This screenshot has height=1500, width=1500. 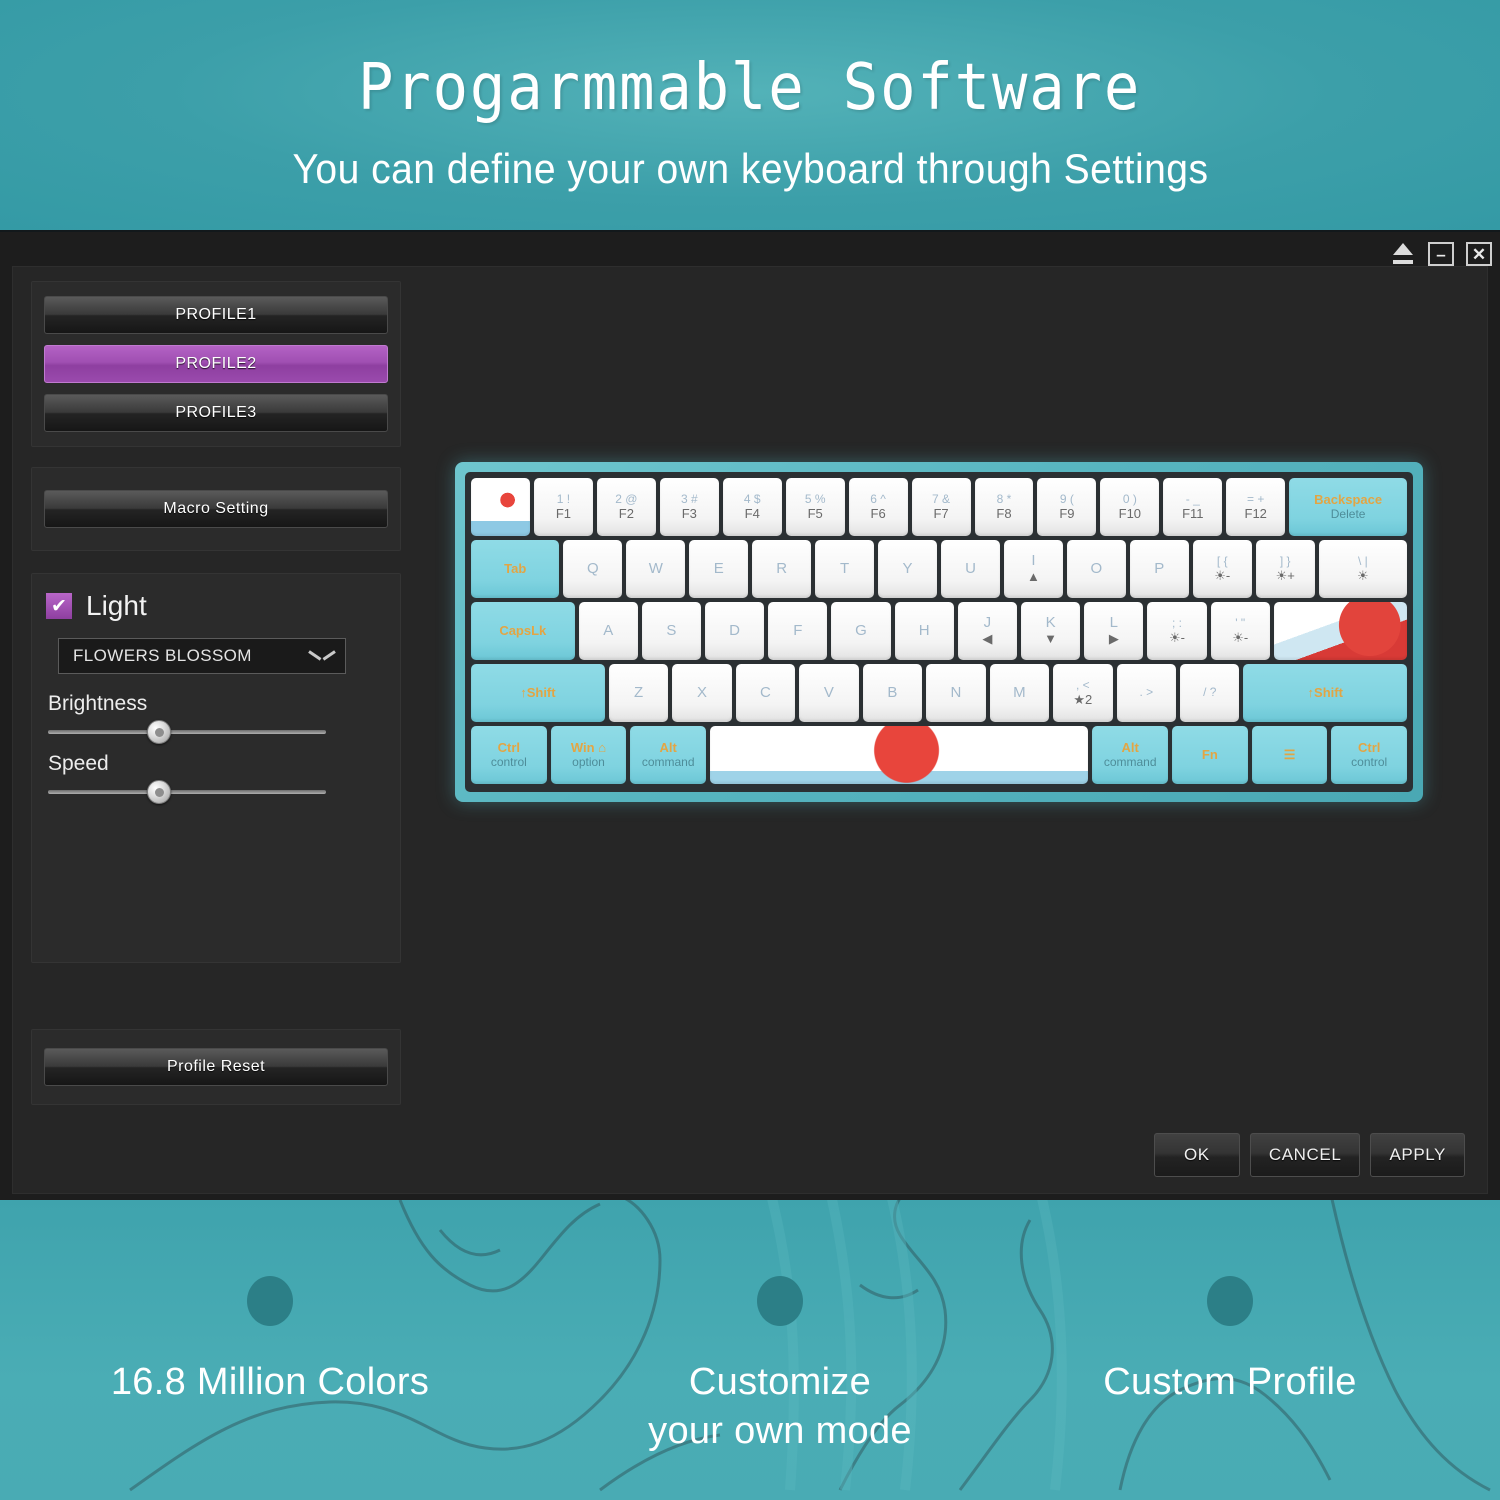 I want to click on keycap-t: T, so click(x=845, y=569).